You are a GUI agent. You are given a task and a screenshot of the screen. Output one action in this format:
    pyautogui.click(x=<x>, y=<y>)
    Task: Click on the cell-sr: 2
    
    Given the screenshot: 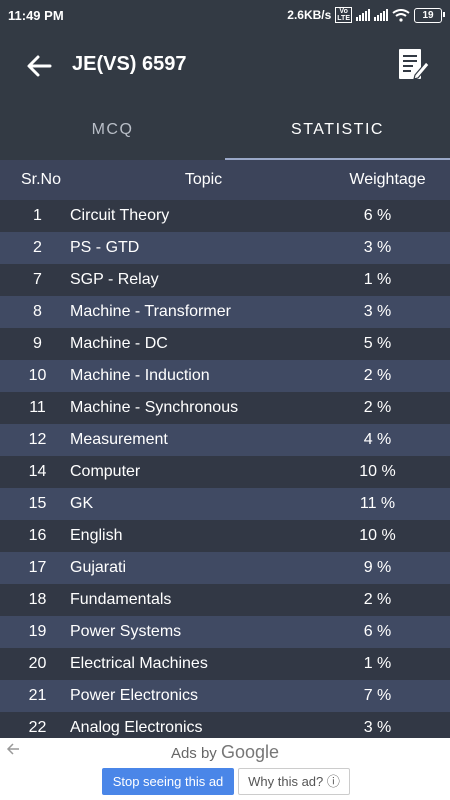 What is the action you would take?
    pyautogui.click(x=37, y=247)
    